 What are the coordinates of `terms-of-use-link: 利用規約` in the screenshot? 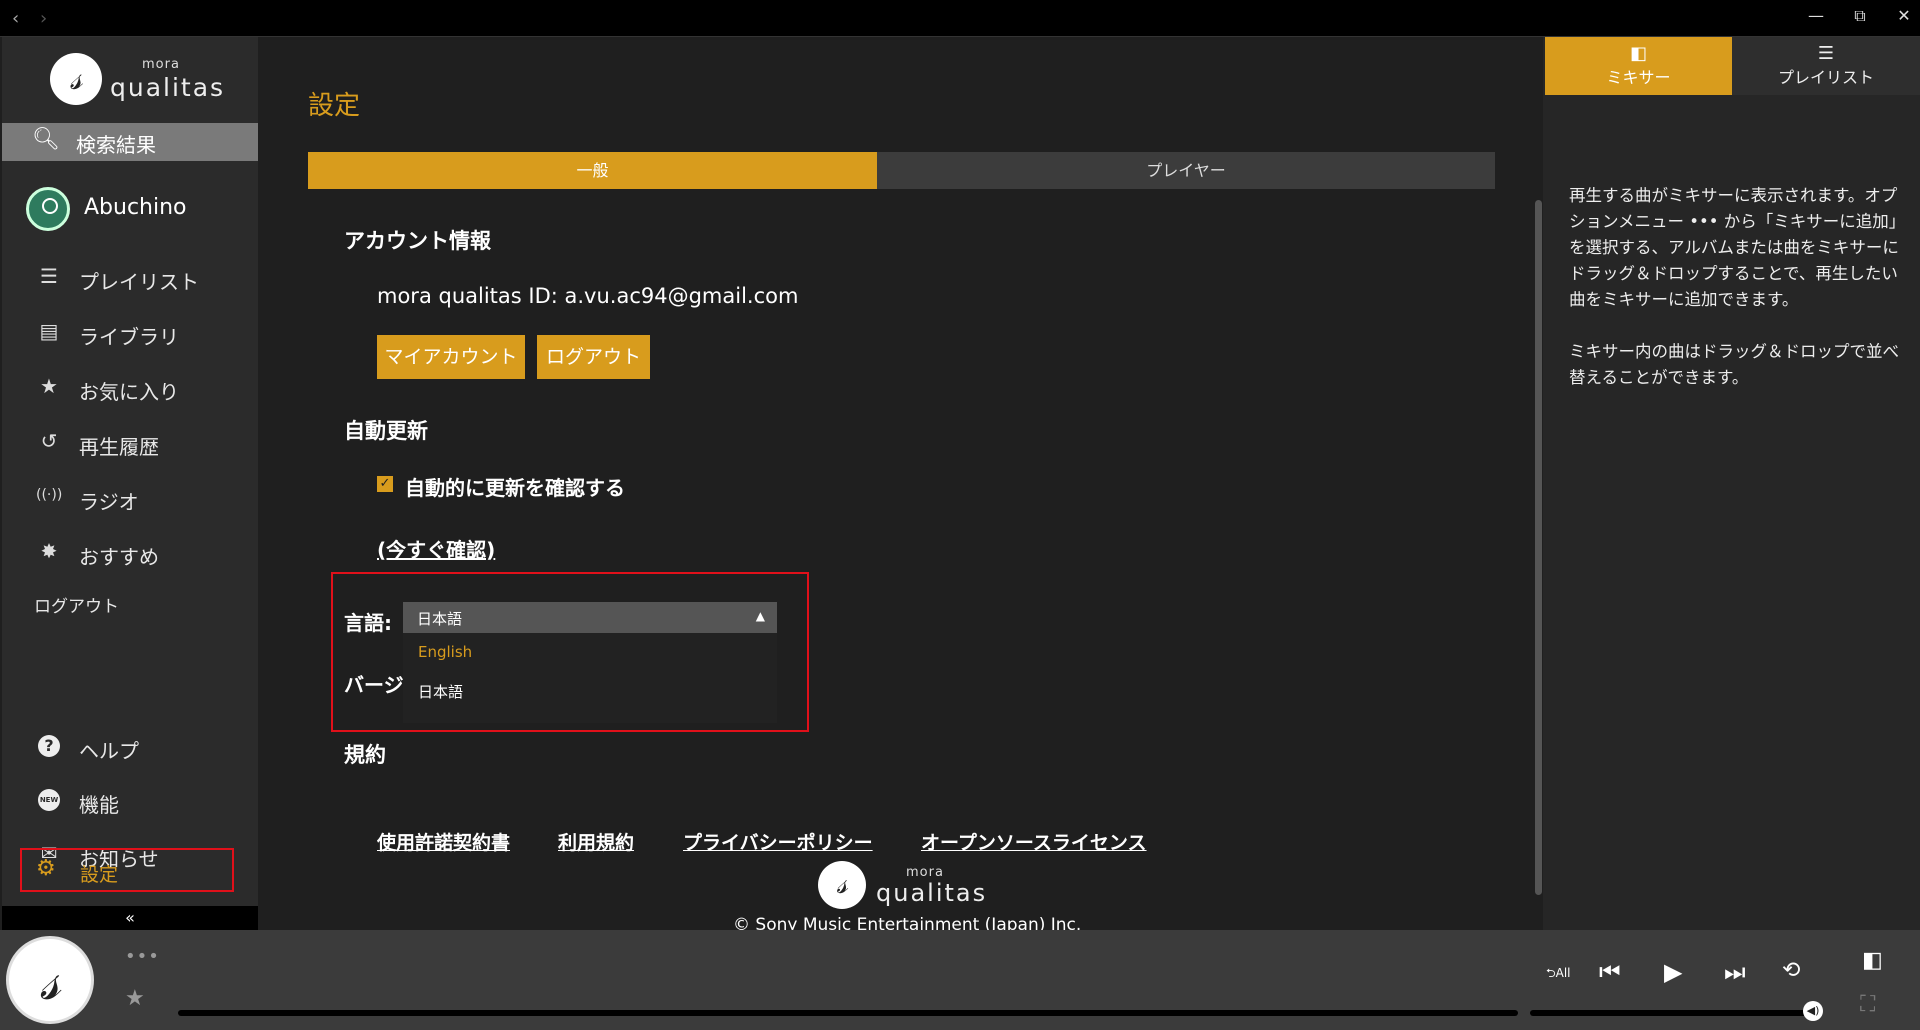 It's located at (596, 841).